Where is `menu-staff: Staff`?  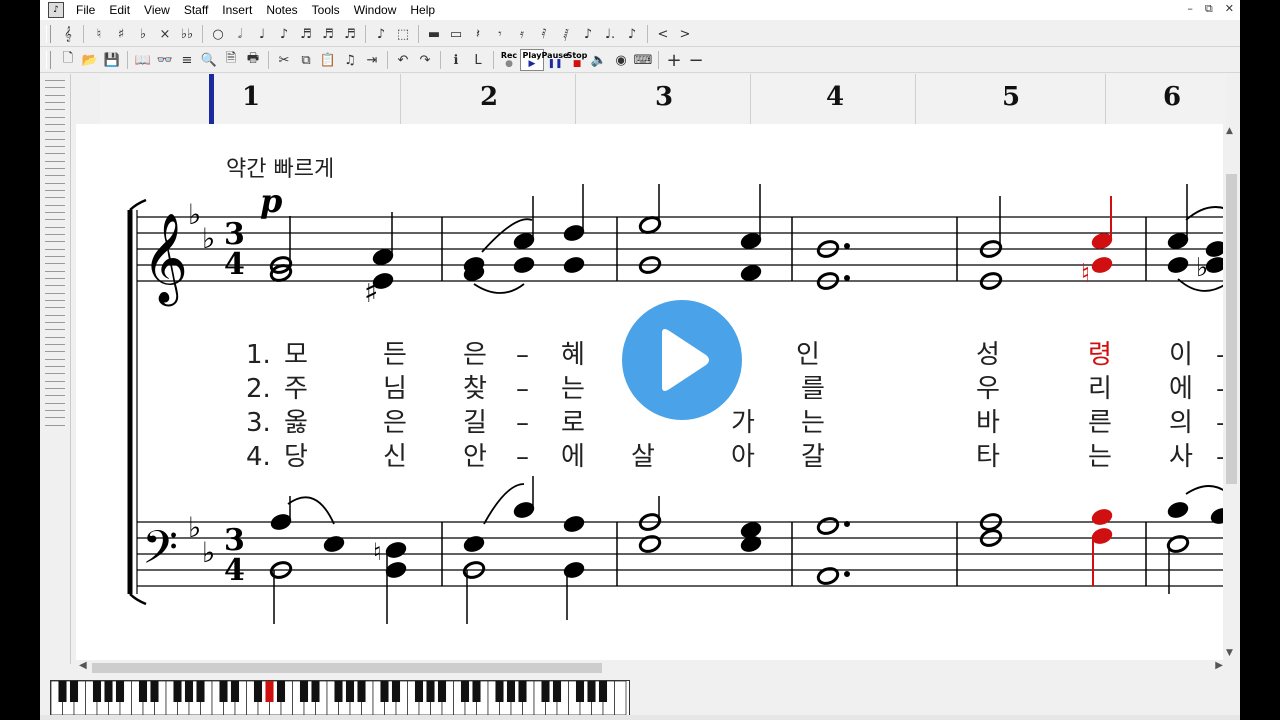
menu-staff: Staff is located at coordinates (197, 10).